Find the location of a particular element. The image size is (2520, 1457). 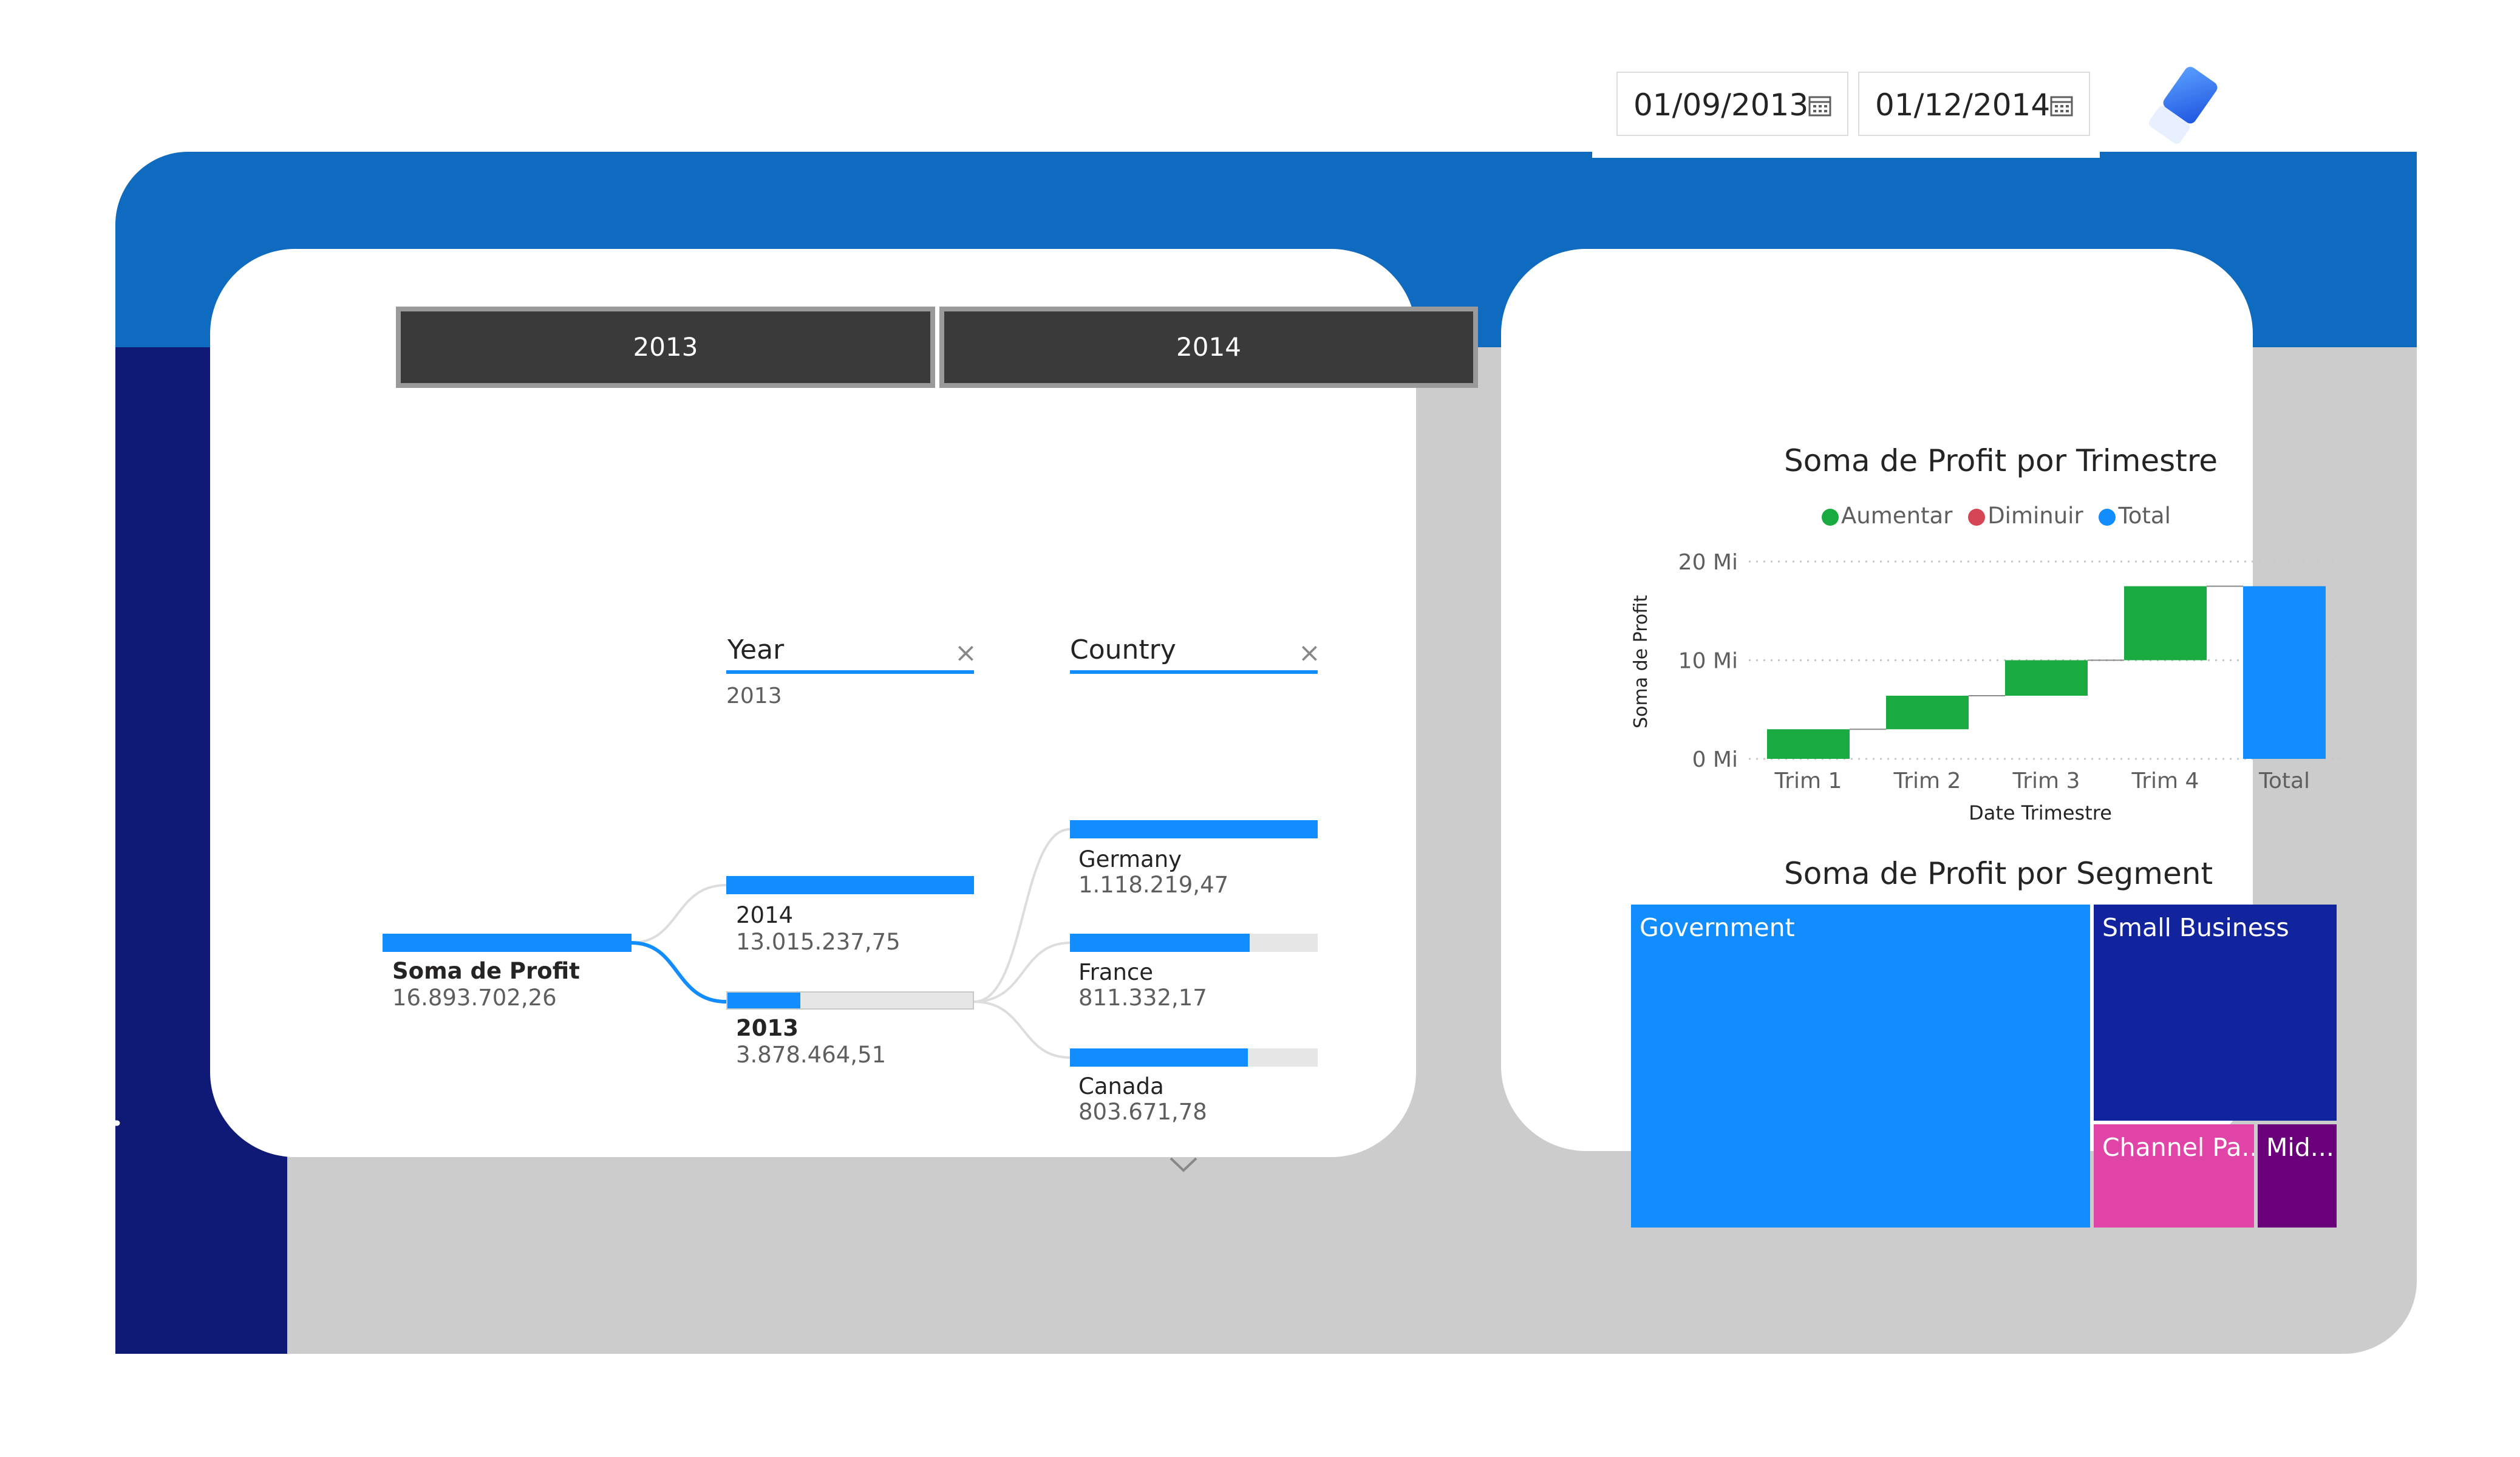

year-node-bar-selected is located at coordinates (850, 1000).